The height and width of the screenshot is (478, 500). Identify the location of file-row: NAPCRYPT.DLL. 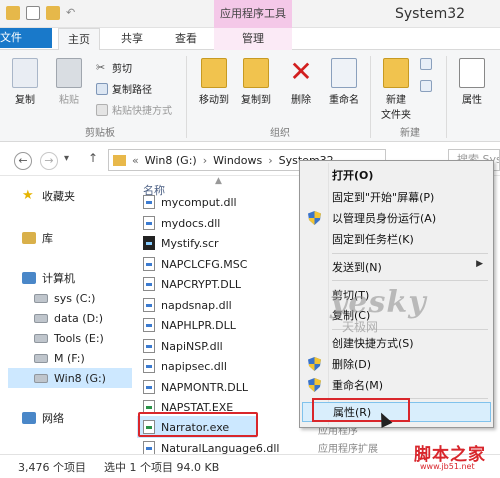
(192, 284).